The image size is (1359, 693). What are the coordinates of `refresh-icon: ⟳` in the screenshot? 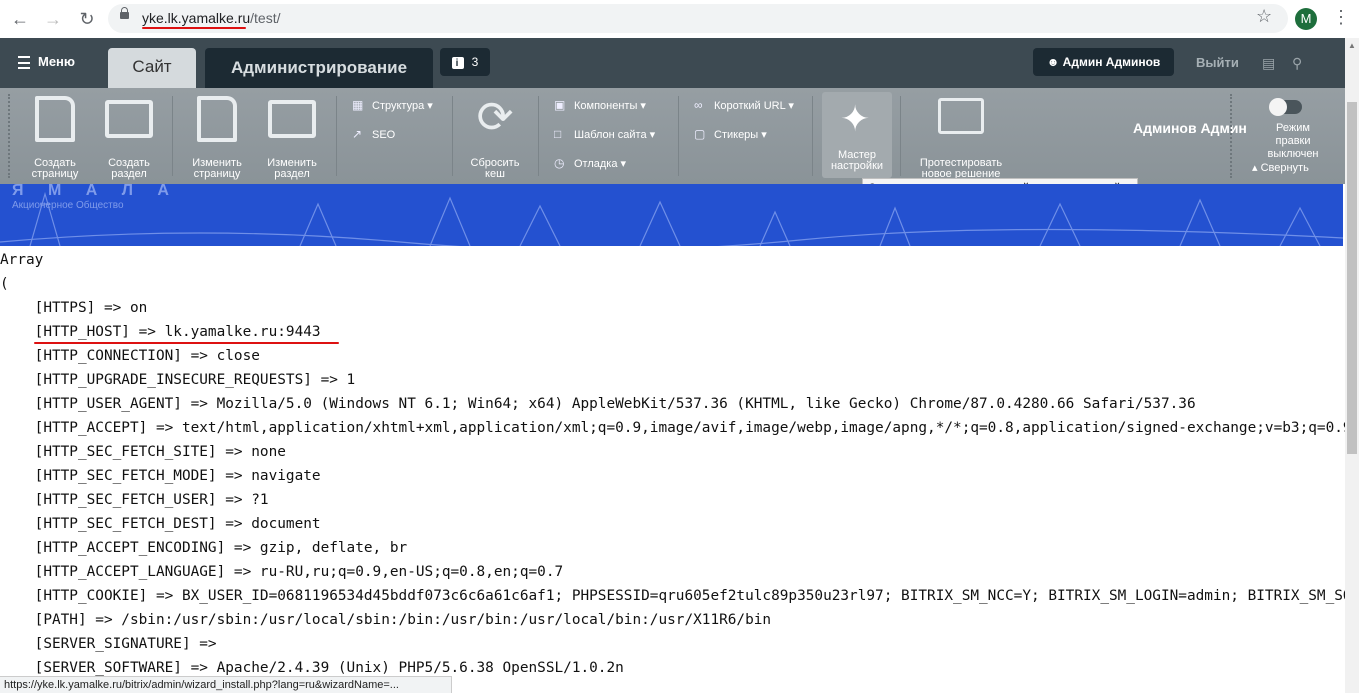 It's located at (495, 117).